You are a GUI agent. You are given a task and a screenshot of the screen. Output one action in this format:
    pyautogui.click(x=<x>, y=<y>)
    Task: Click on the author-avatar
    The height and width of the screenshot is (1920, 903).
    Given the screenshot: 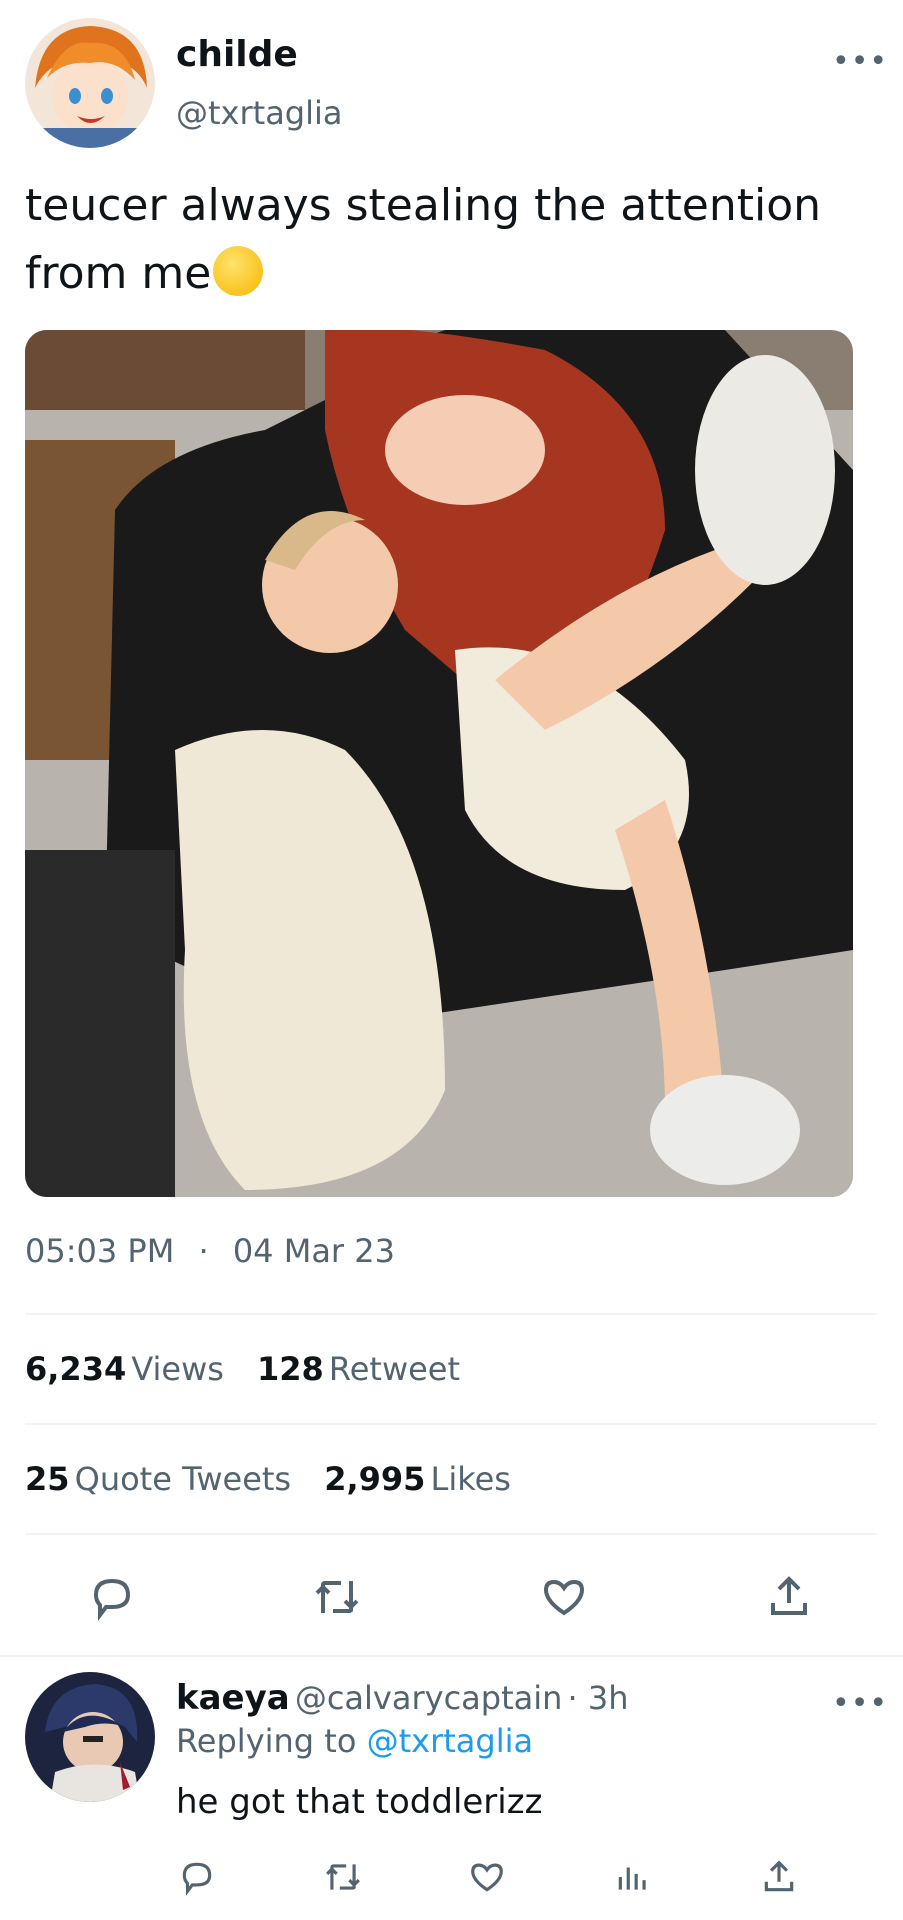 What is the action you would take?
    pyautogui.click(x=90, y=83)
    